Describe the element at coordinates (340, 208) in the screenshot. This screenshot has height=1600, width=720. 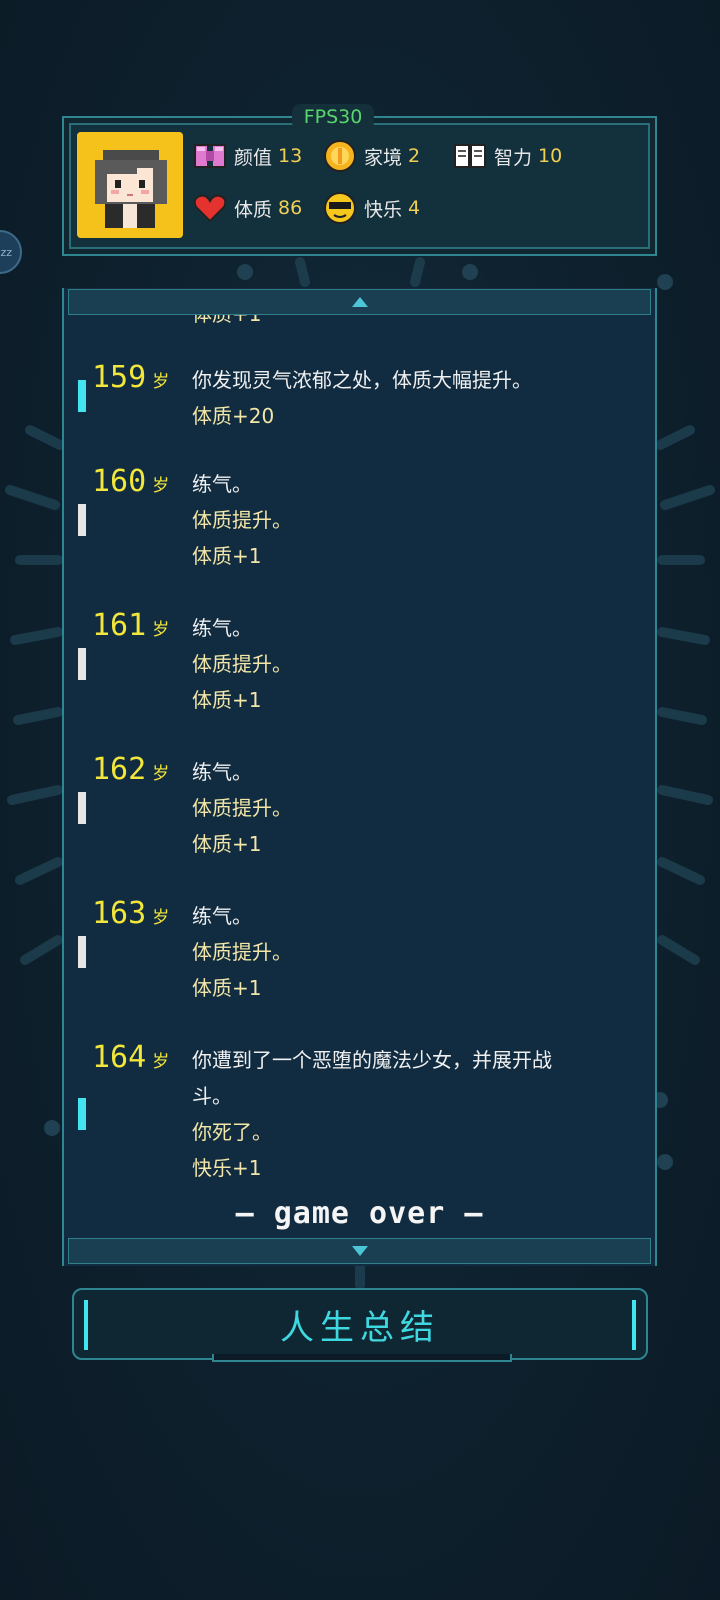
I see `sunglasses-face-icon` at that location.